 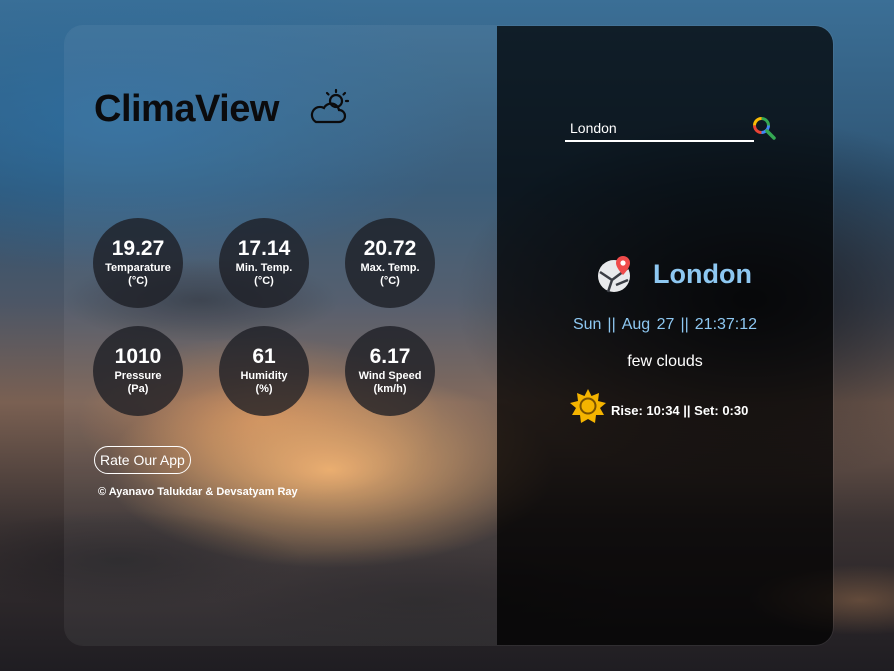 I want to click on stat-wind-speed: 6.17 Wind Speed (km/h), so click(x=390, y=371).